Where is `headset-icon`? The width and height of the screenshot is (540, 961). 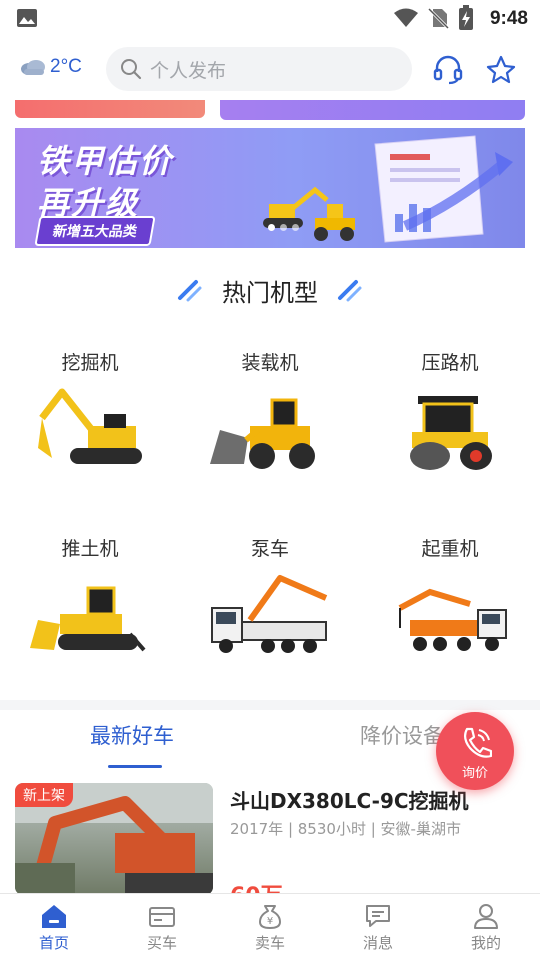 headset-icon is located at coordinates (448, 70).